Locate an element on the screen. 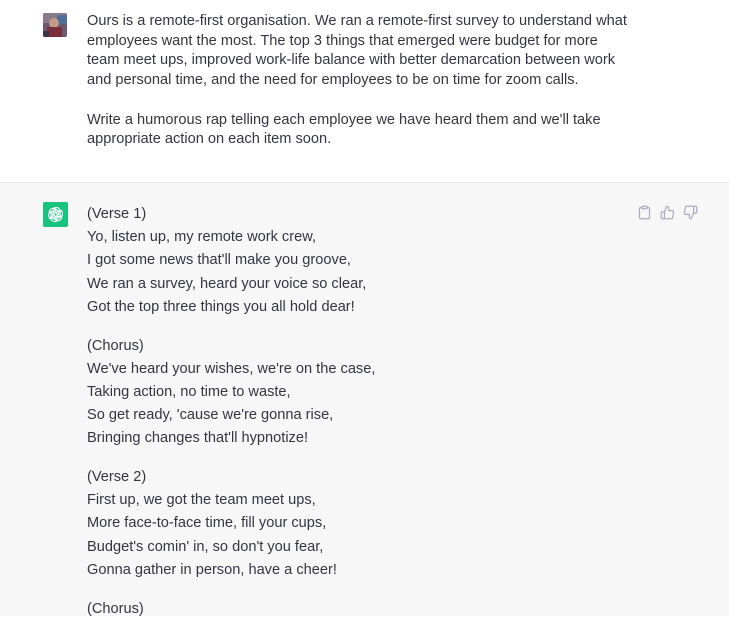 This screenshot has width=729, height=636. lyric-line: First up, we got the team meet ups, is located at coordinates (201, 500).